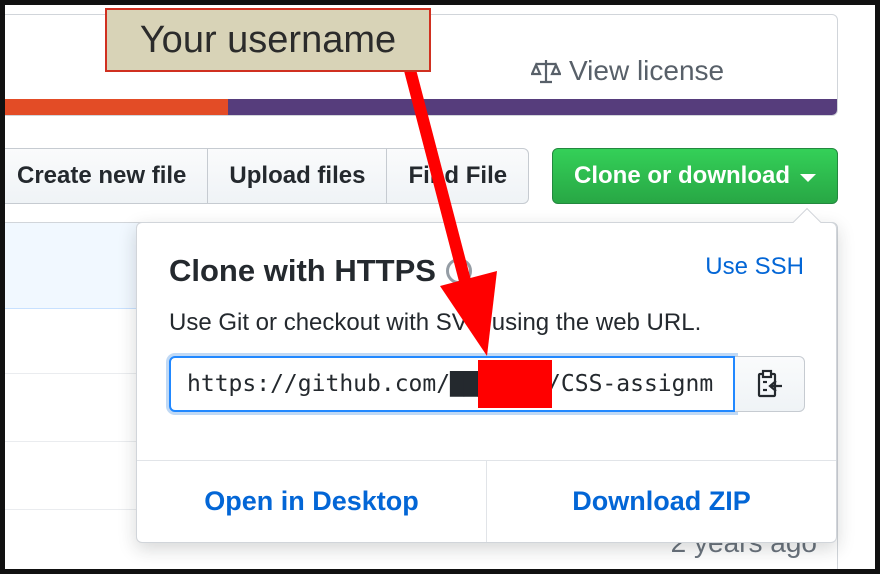 The height and width of the screenshot is (574, 880). I want to click on clone-title: Clone with HTTPS, so click(320, 271).